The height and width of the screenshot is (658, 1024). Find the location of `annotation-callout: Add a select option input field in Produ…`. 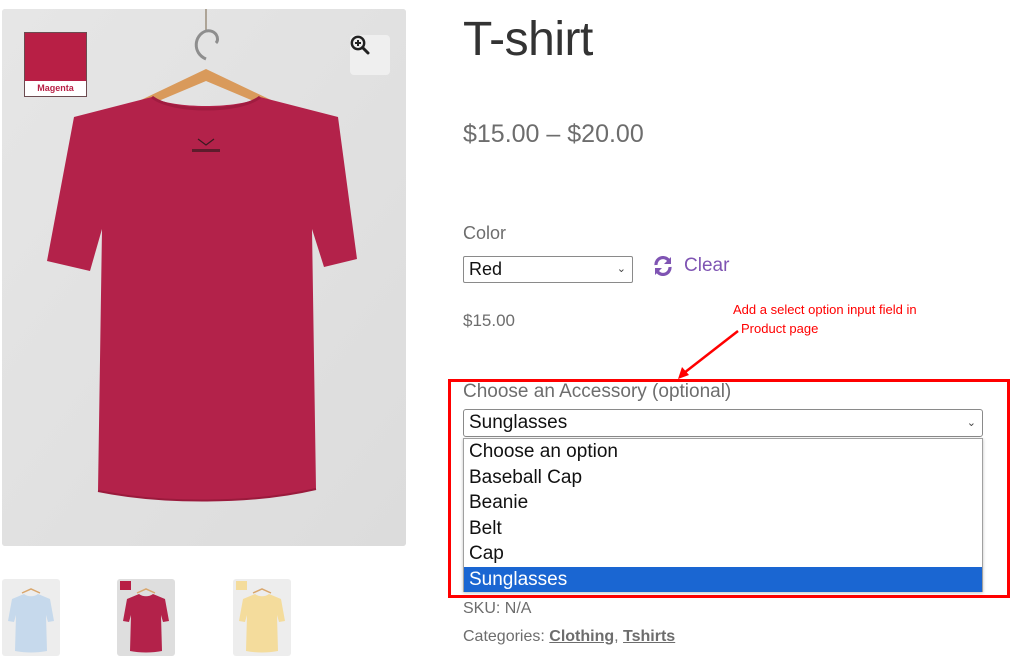

annotation-callout: Add a select option input field in Produ… is located at coordinates (825, 319).